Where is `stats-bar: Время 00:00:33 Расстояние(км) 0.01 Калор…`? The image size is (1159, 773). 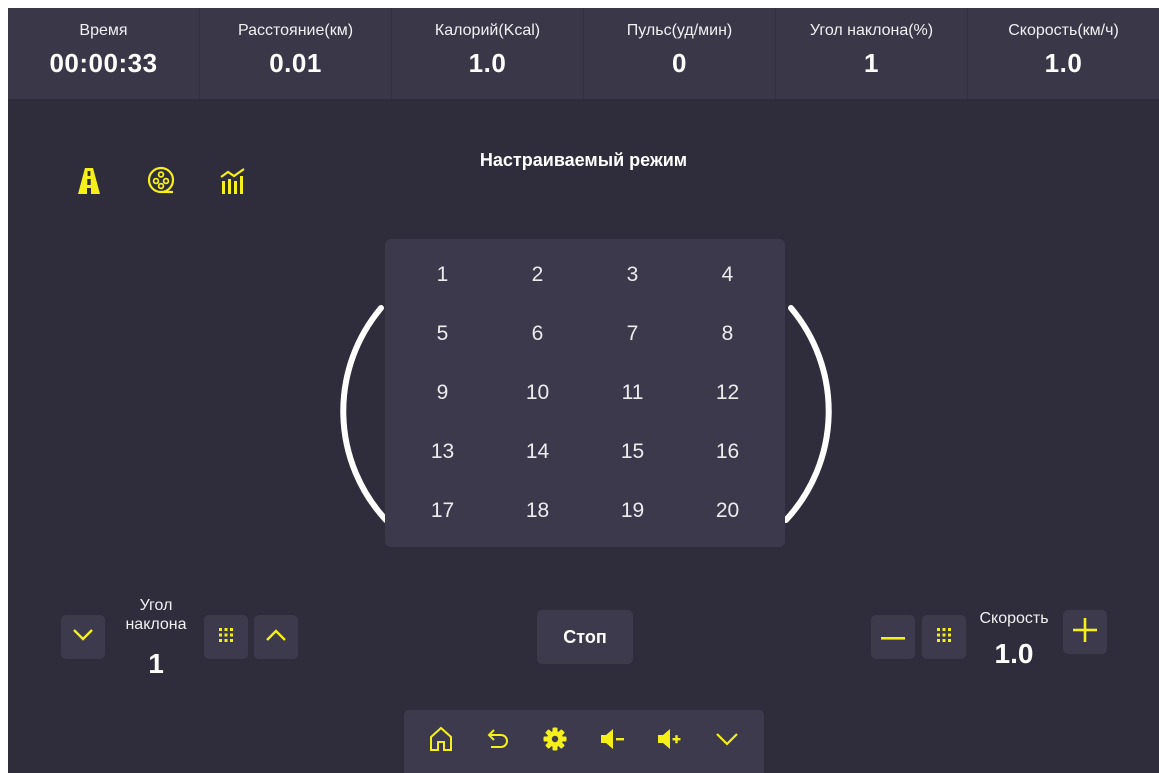
stats-bar: Время 00:00:33 Расстояние(км) 0.01 Калор… is located at coordinates (583, 53).